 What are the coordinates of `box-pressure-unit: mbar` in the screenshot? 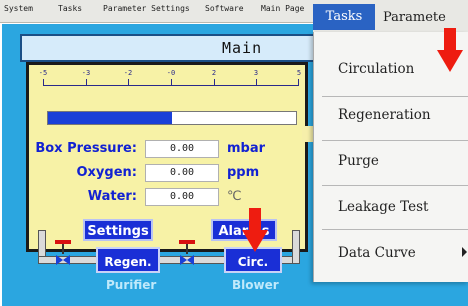 It's located at (246, 148).